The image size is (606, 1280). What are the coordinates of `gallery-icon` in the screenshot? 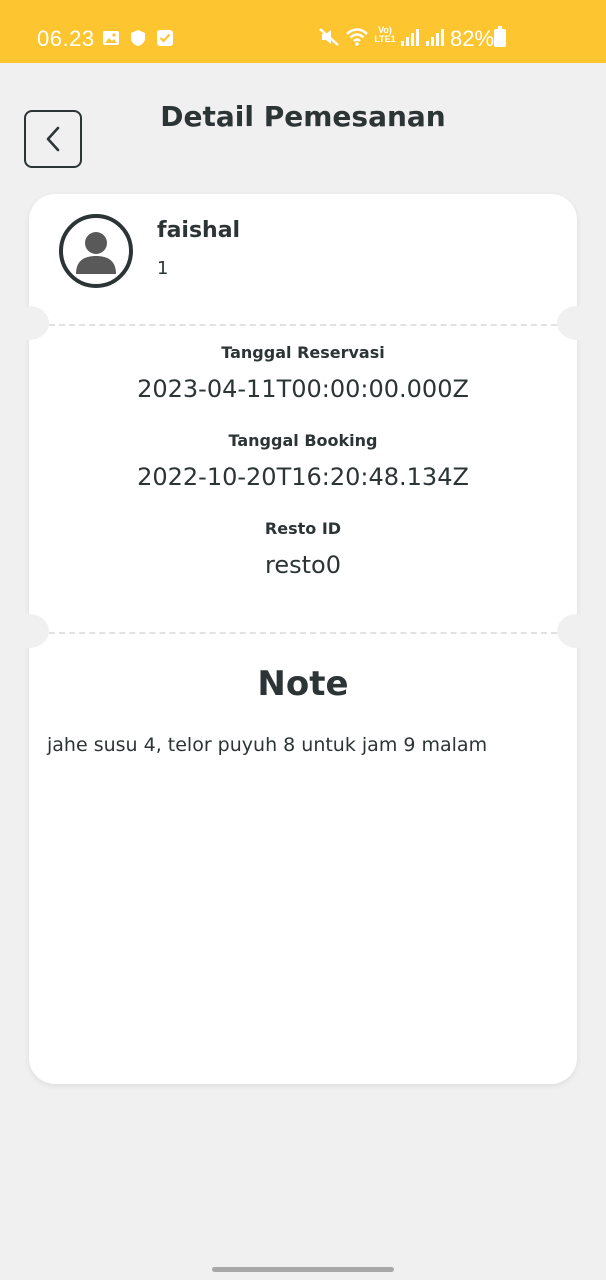 It's located at (111, 40).